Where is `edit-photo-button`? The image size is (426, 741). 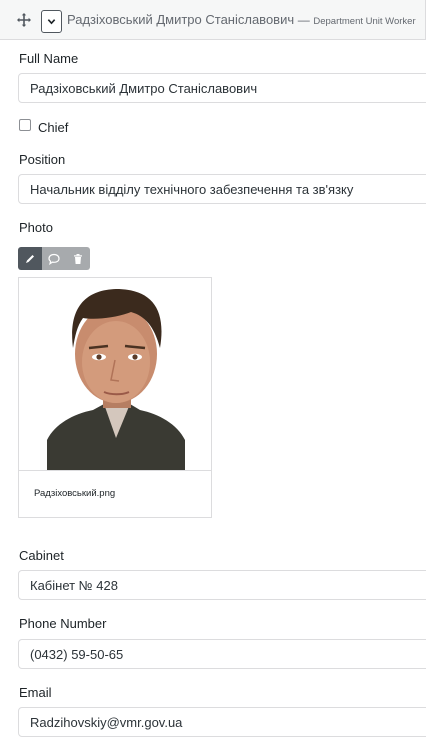
edit-photo-button is located at coordinates (30, 258).